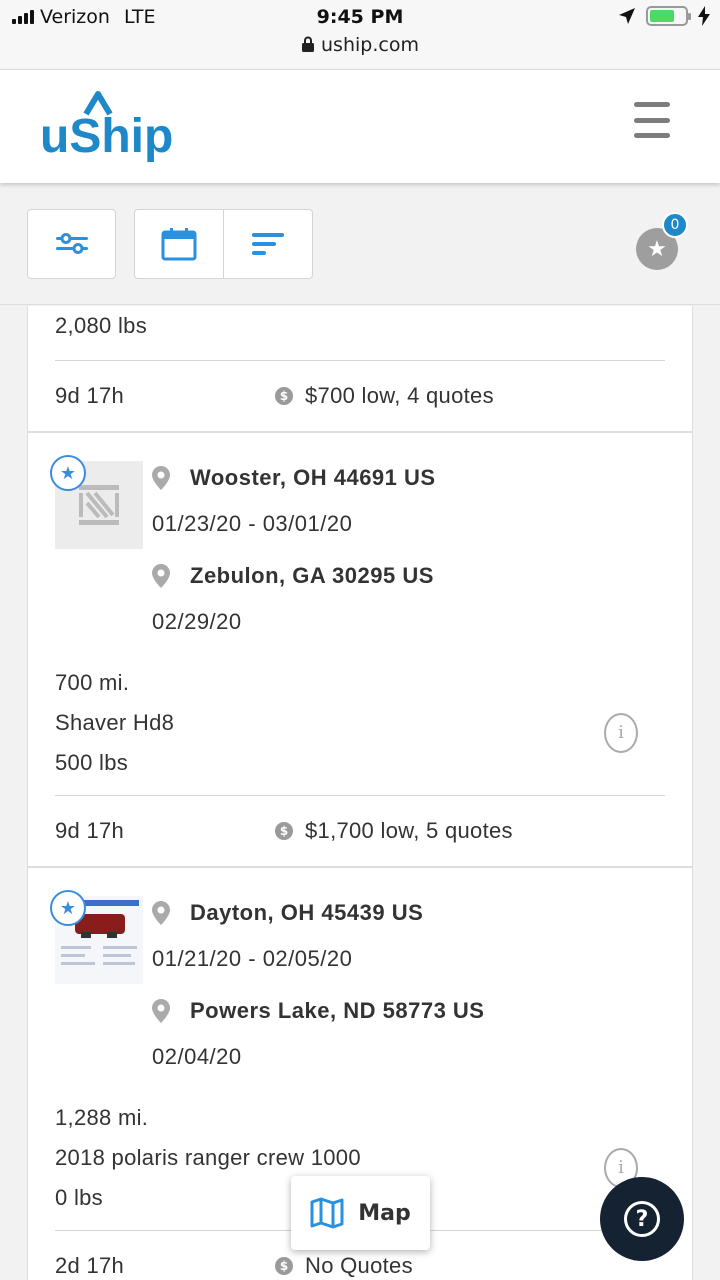  Describe the element at coordinates (307, 912) in the screenshot. I see `pickup-city: Dayton, OH 45439 US` at that location.